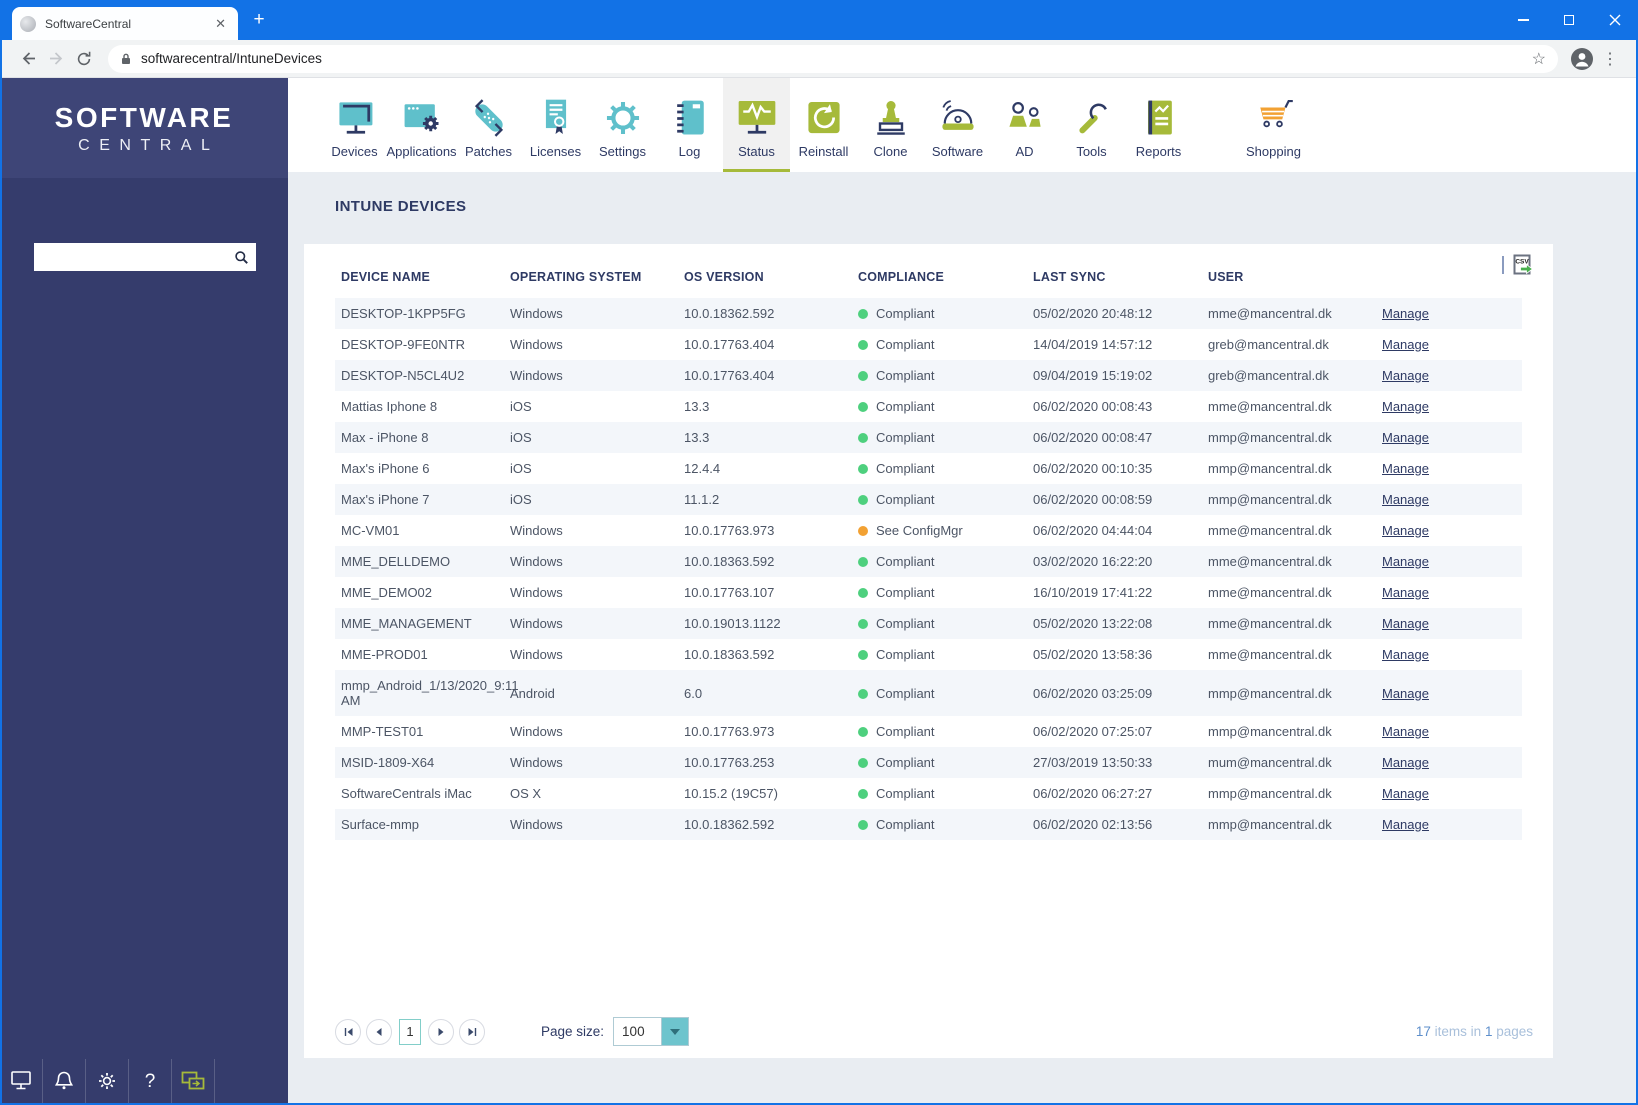 This screenshot has width=1638, height=1105. I want to click on nav-item-shopping: Shopping, so click(1273, 125).